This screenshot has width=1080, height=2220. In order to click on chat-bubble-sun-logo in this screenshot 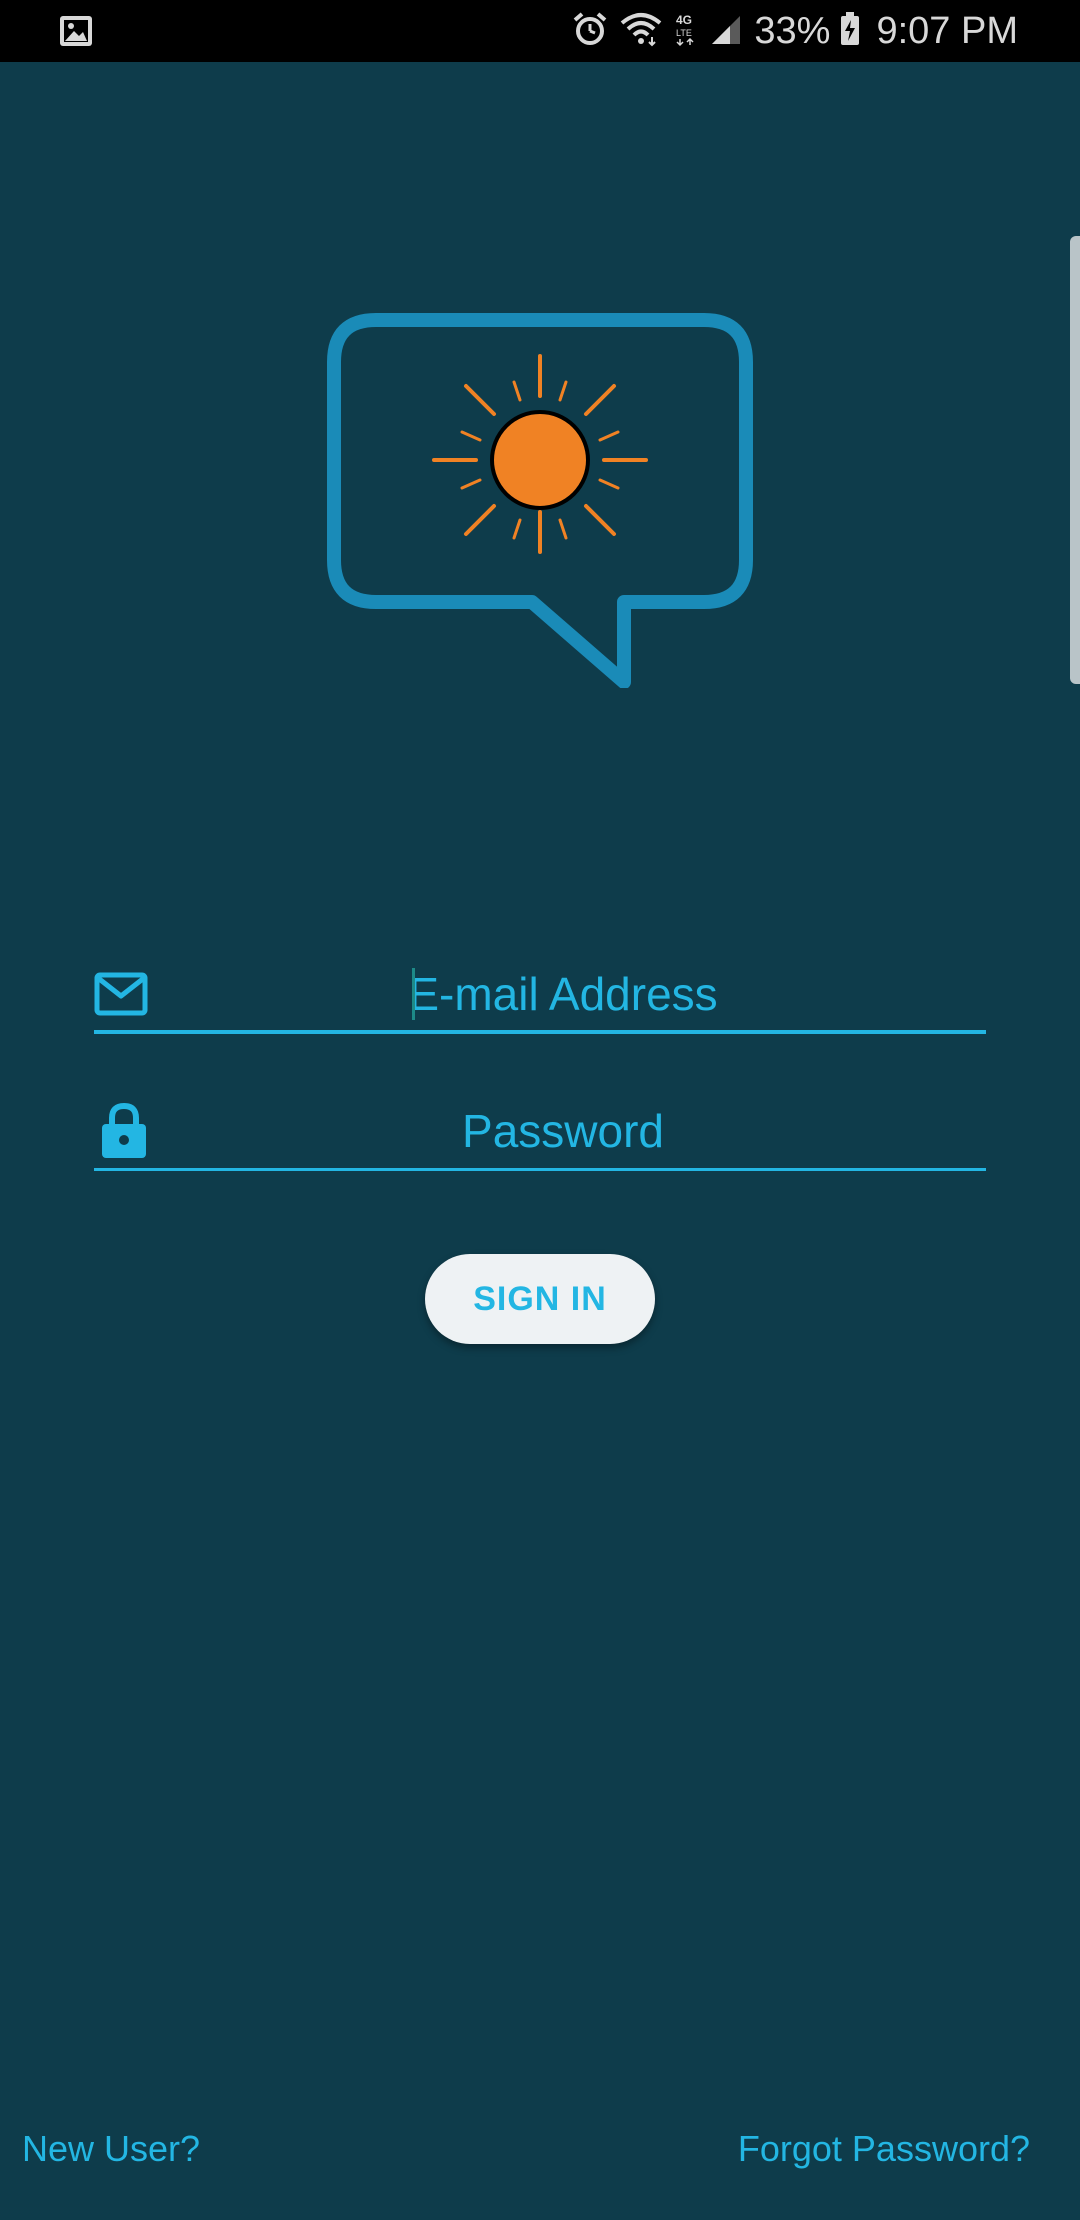, I will do `click(540, 501)`.